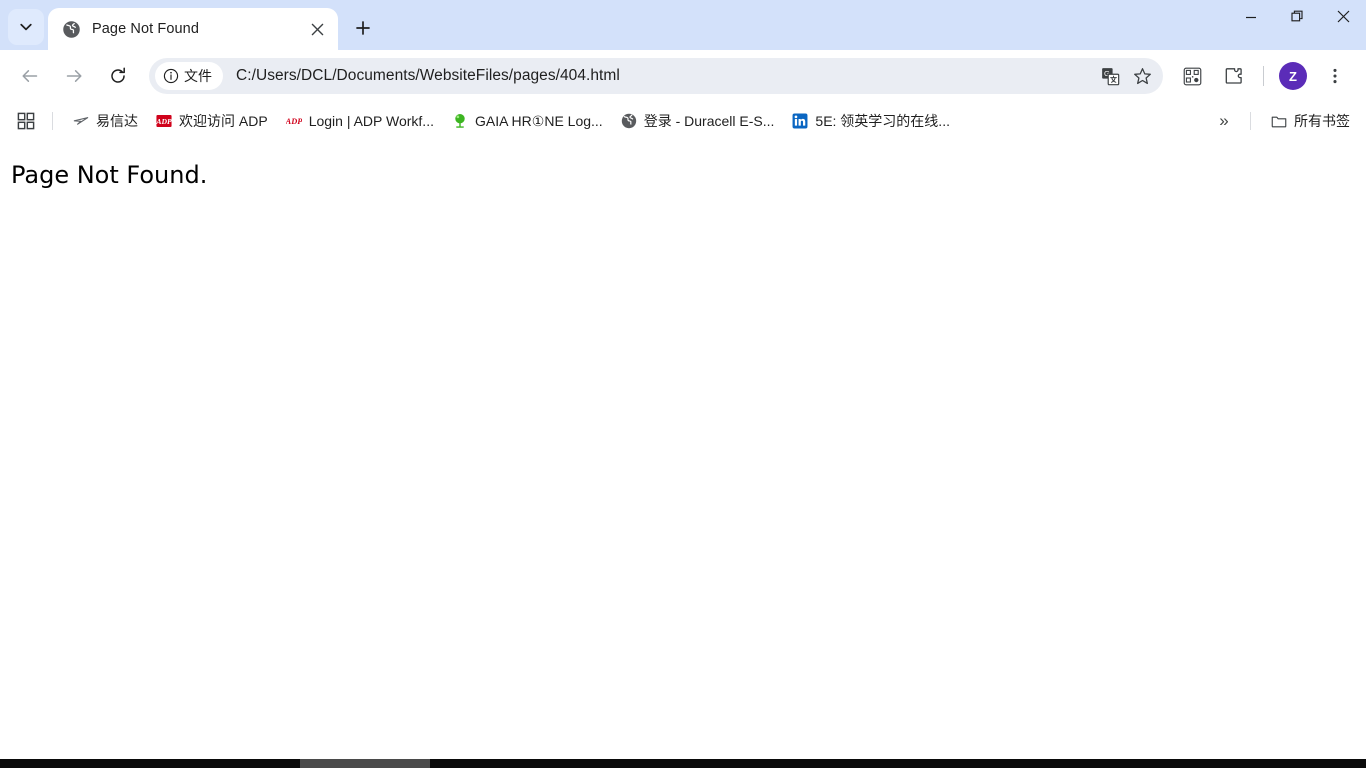  Describe the element at coordinates (683, 763) in the screenshot. I see `bottom-system-bar` at that location.